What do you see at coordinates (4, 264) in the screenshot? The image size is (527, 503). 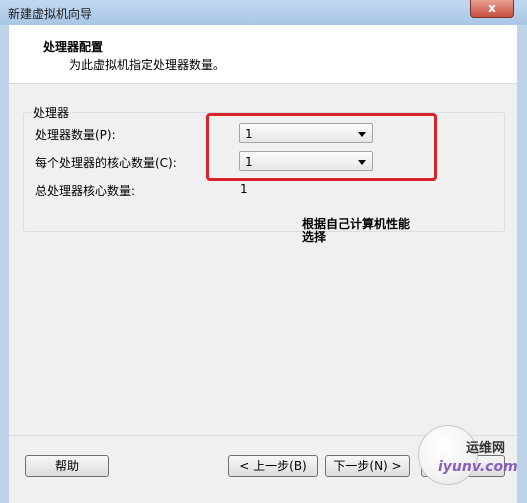 I see `left-background-strip` at bounding box center [4, 264].